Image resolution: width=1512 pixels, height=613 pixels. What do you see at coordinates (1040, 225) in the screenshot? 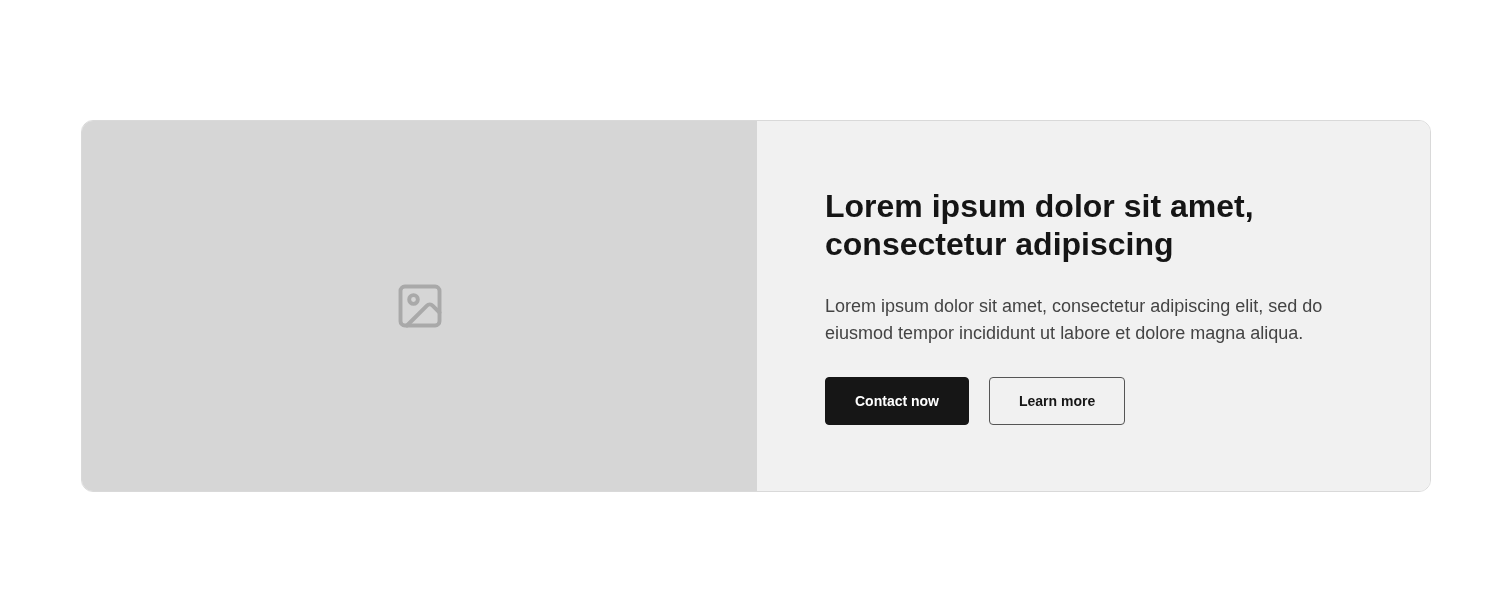
I see `hero-heading: Lorem ipsum dolor sit amet, consectetur adipiscing` at bounding box center [1040, 225].